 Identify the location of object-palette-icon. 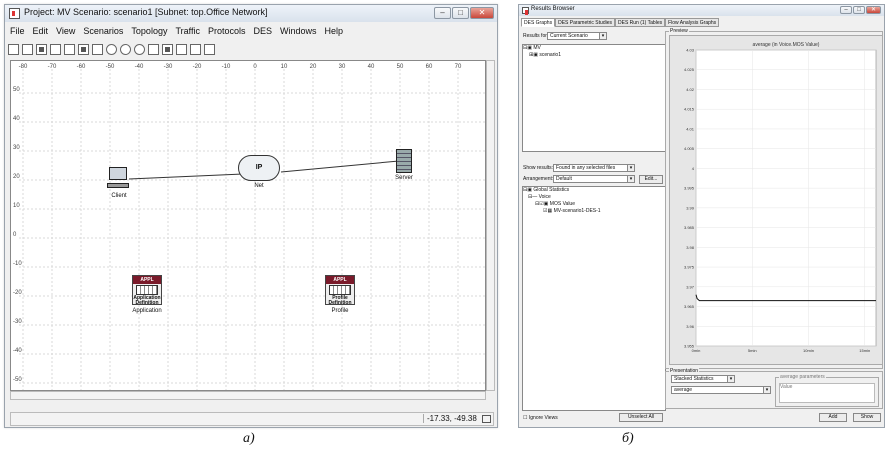
(69, 49).